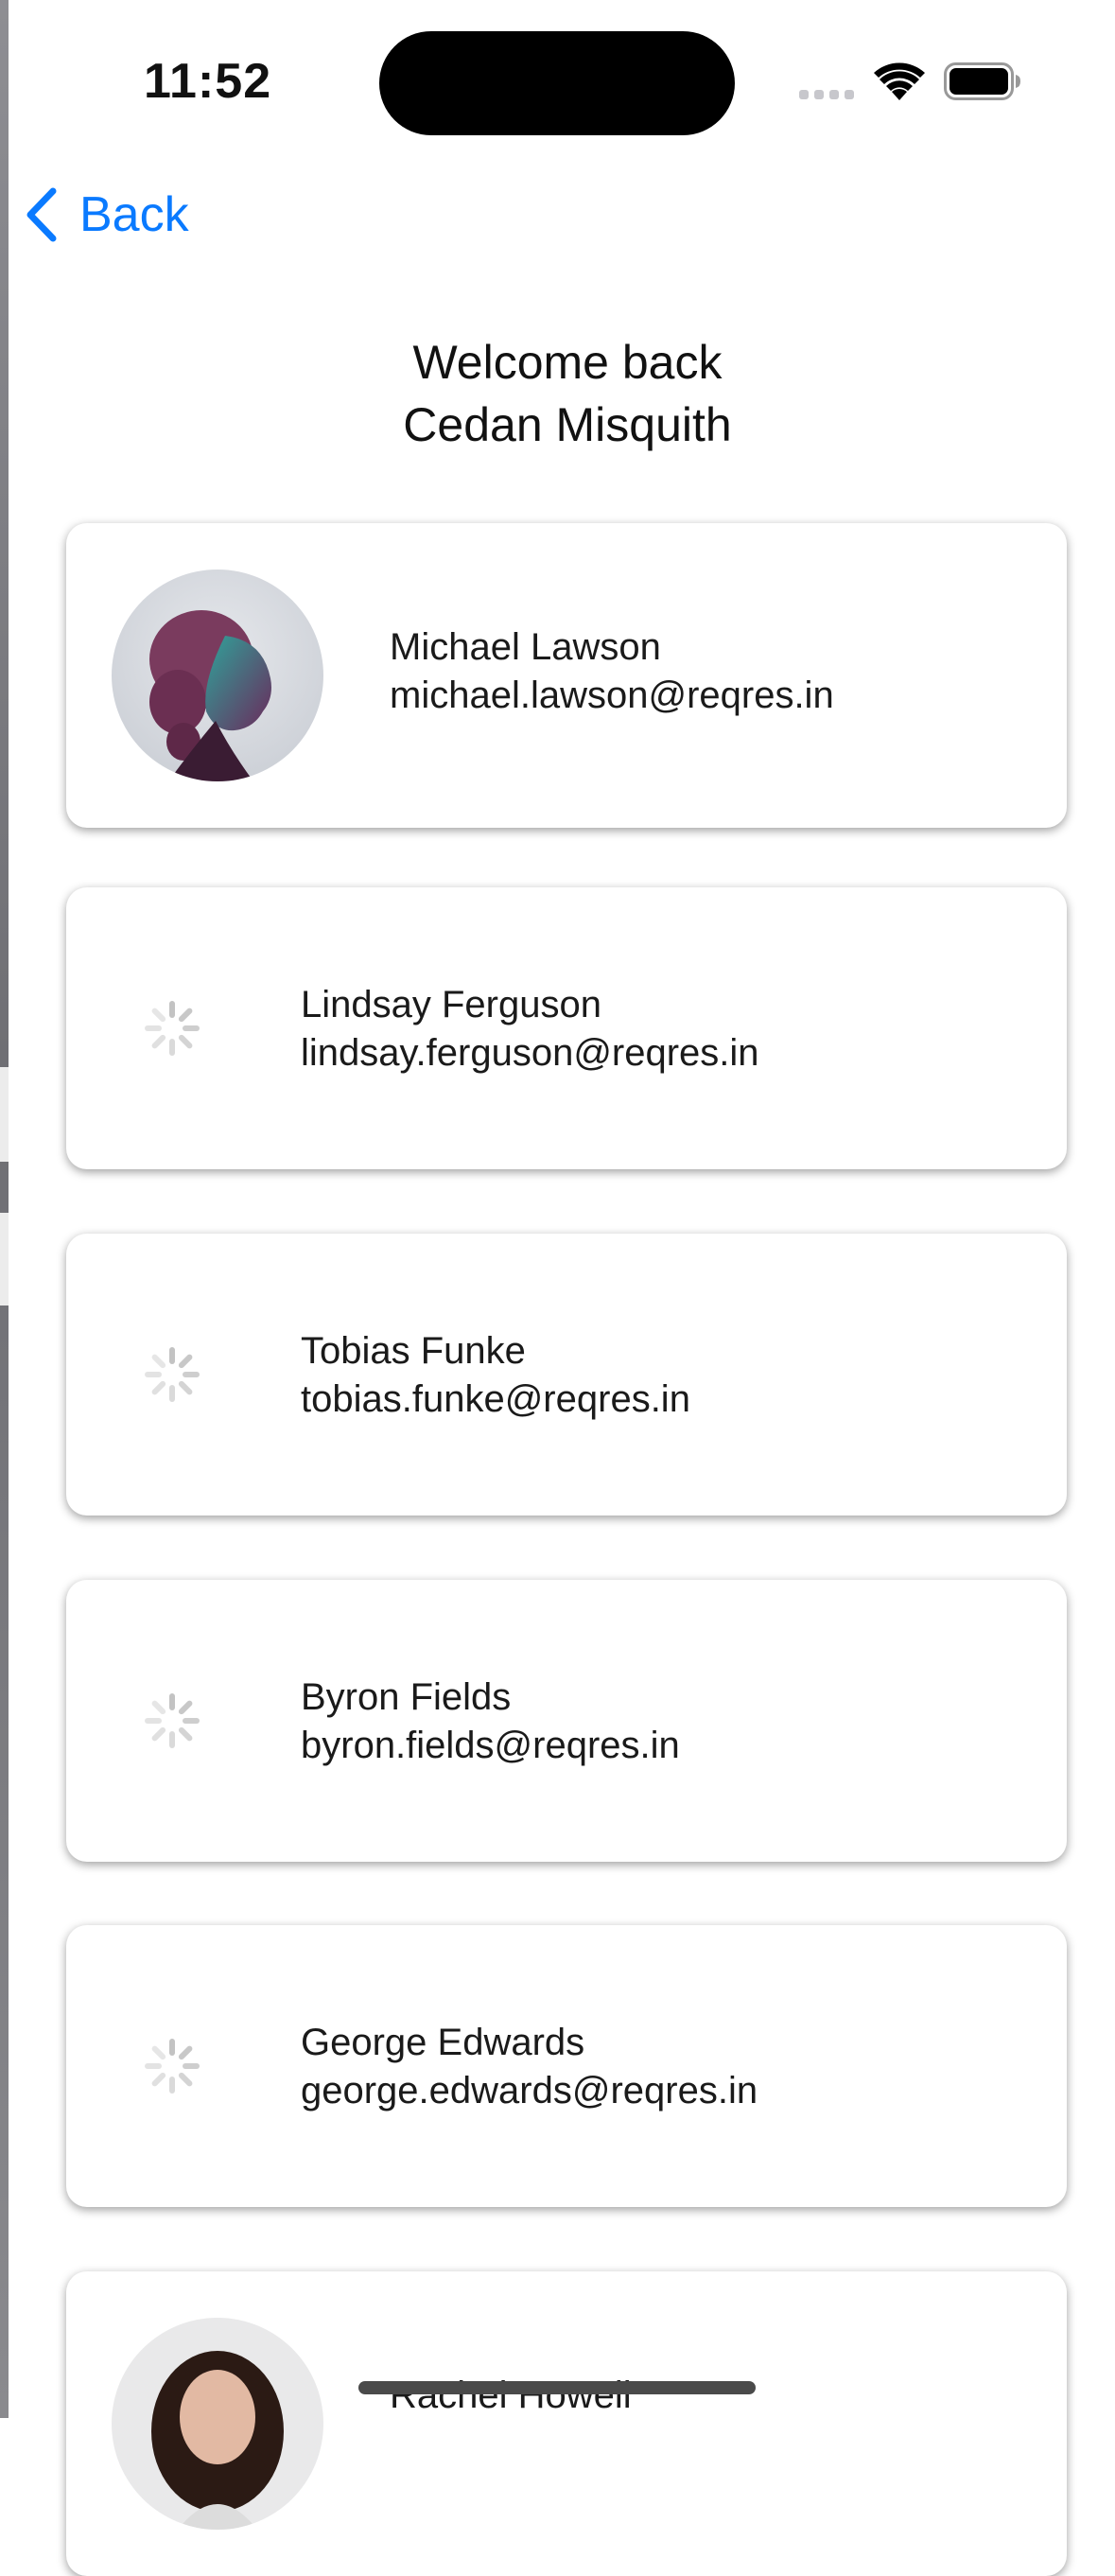 This screenshot has height=2576, width=1115. What do you see at coordinates (41, 215) in the screenshot?
I see `chevron-left-icon` at bounding box center [41, 215].